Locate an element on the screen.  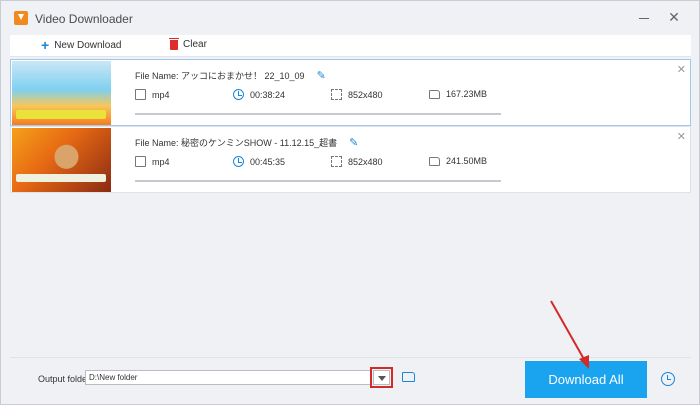
output-folder-input is located at coordinates (228, 377).